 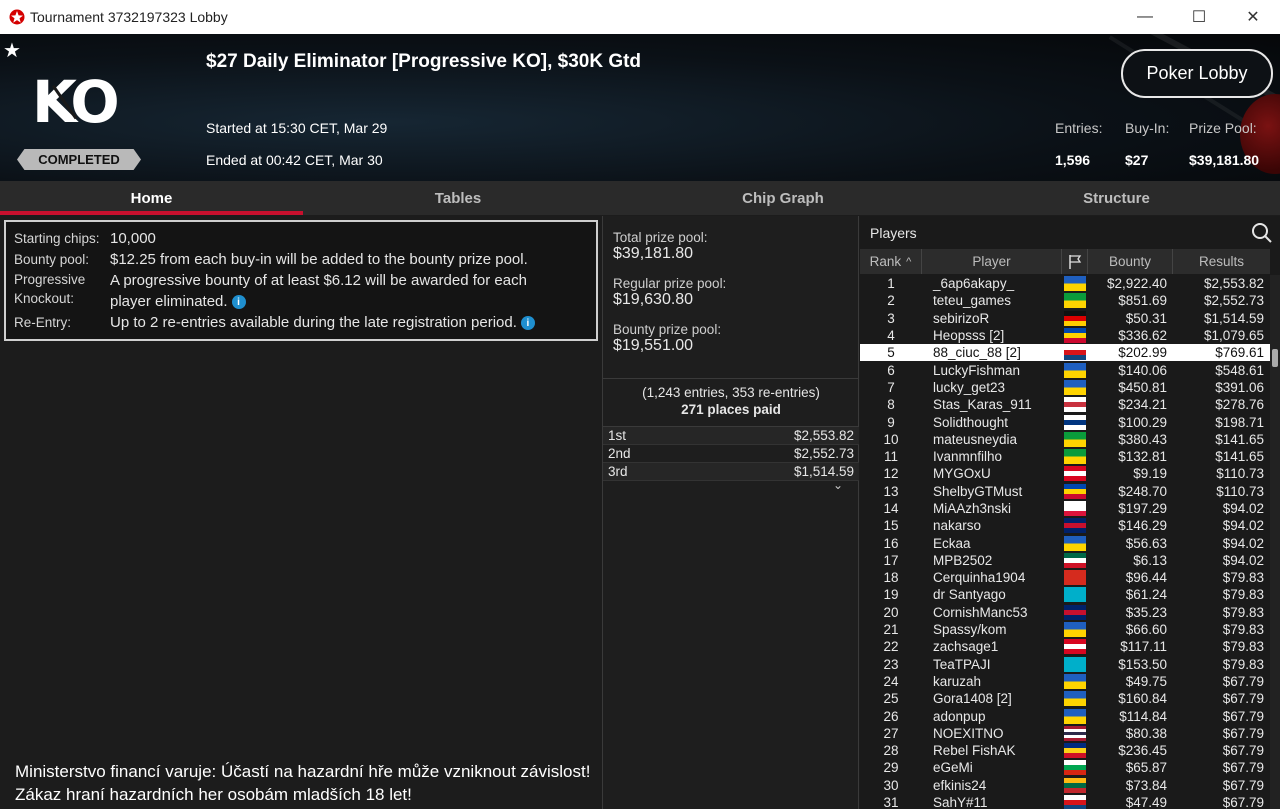 I want to click on search-icon, so click(x=1262, y=233).